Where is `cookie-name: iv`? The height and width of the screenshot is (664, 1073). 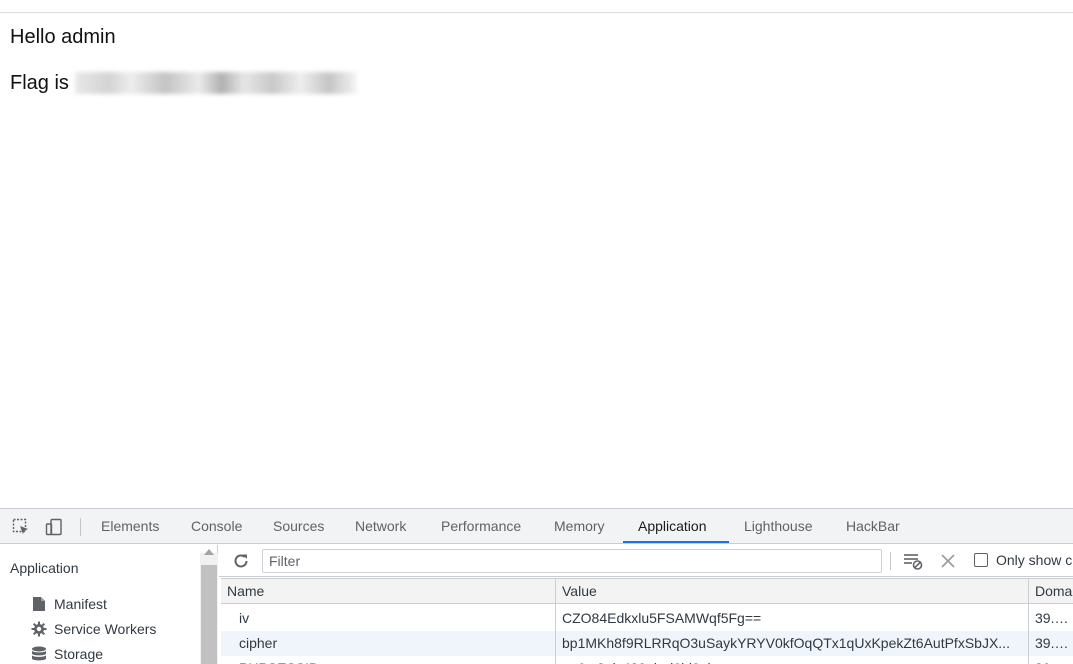
cookie-name: iv is located at coordinates (244, 618).